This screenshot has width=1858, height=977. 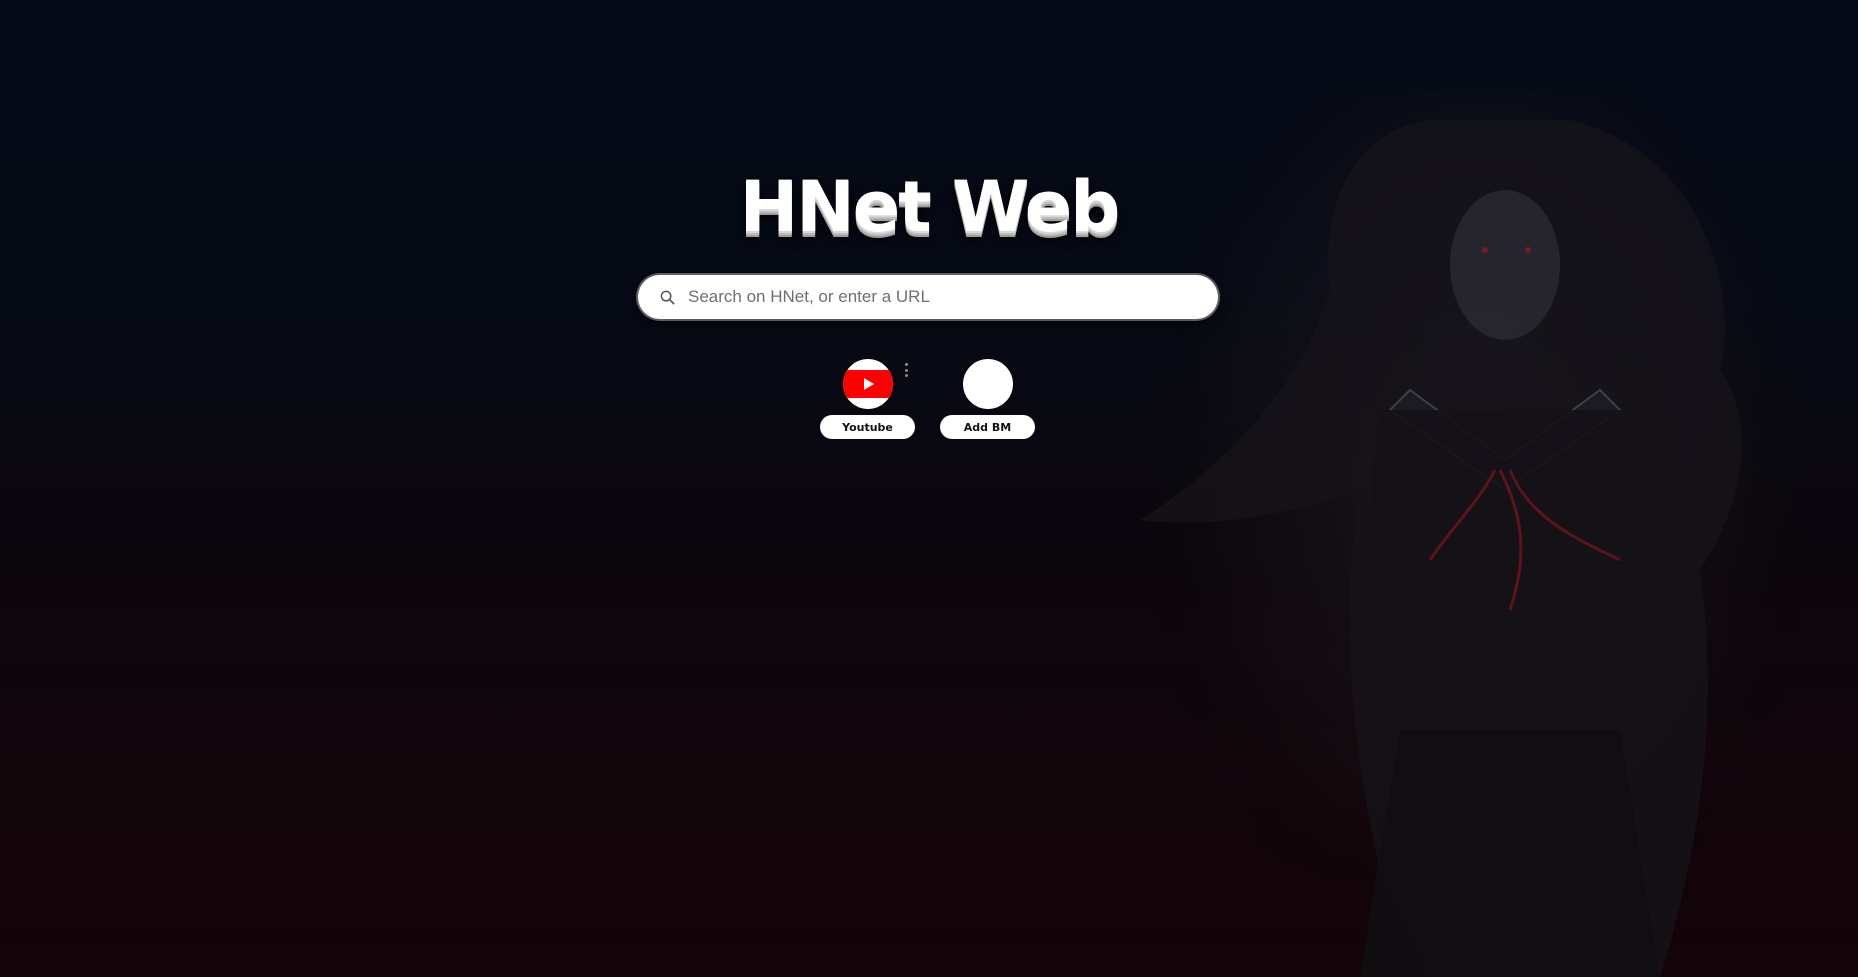 I want to click on bookmark-add: Add BM, so click(x=987, y=399).